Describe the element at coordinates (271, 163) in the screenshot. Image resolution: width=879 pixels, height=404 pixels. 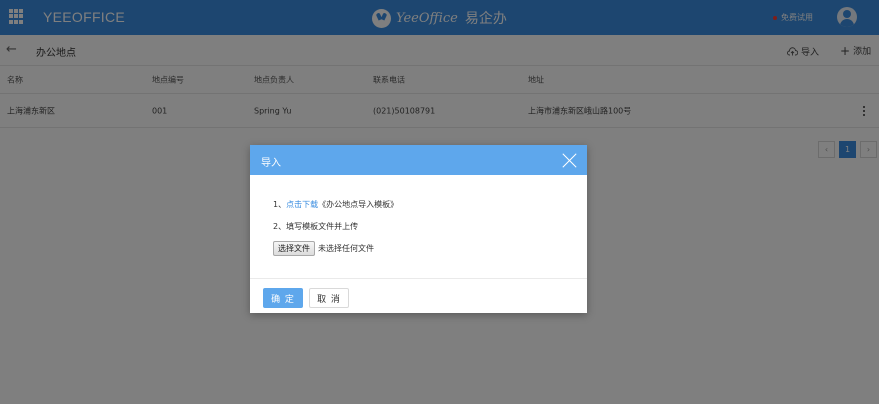
I see `dialog-title: 导入` at that location.